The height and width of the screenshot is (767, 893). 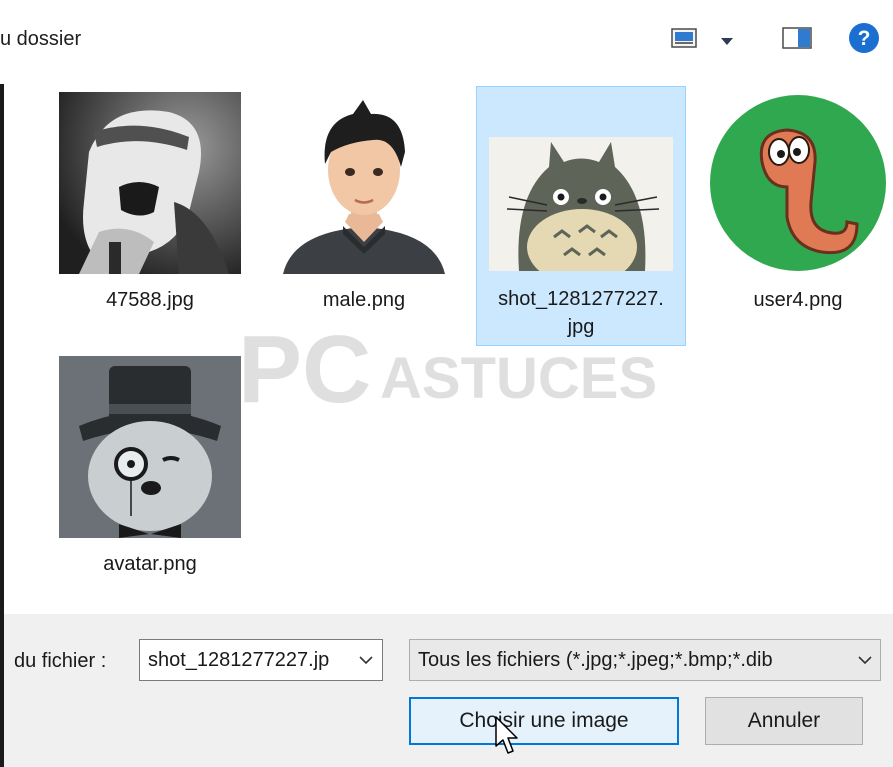 What do you see at coordinates (150, 300) in the screenshot?
I see `file-name: 47588.jpg` at bounding box center [150, 300].